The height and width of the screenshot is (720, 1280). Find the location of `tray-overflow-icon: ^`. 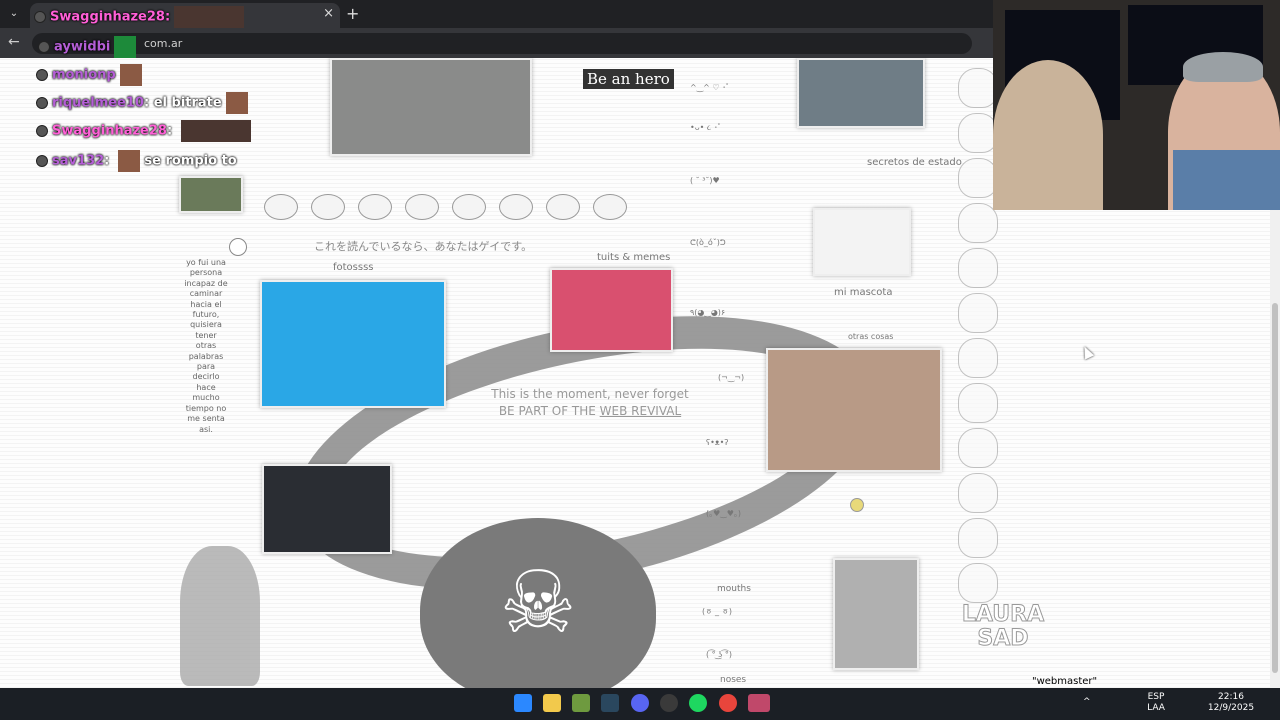

tray-overflow-icon: ^ is located at coordinates (1087, 702).